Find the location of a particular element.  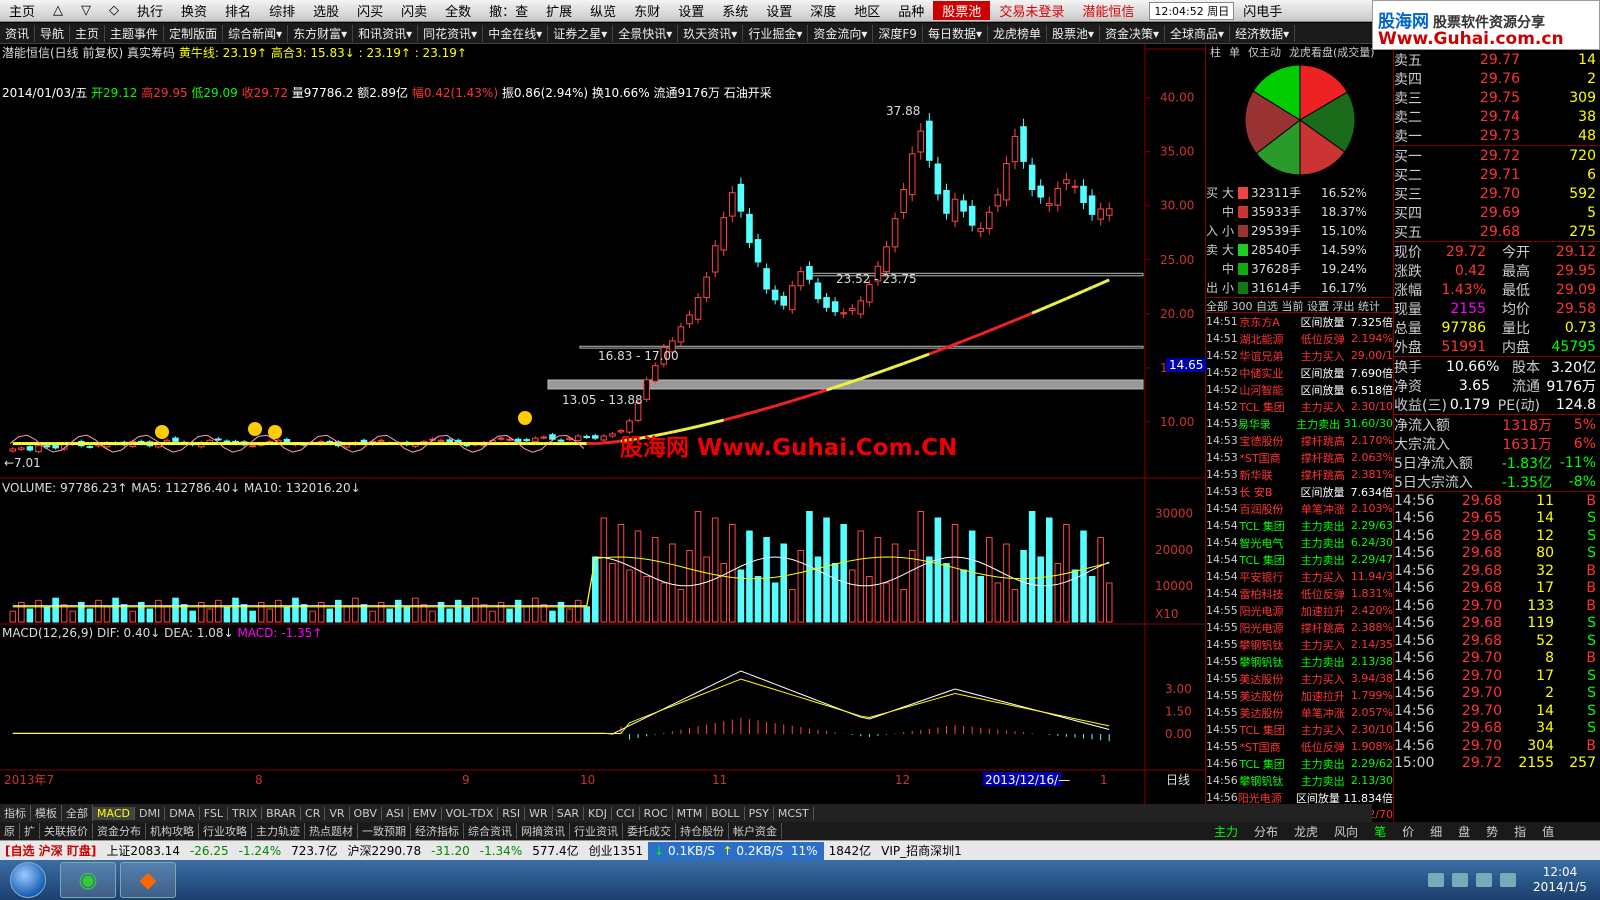

indicator-tab-vr: VR is located at coordinates (337, 813).